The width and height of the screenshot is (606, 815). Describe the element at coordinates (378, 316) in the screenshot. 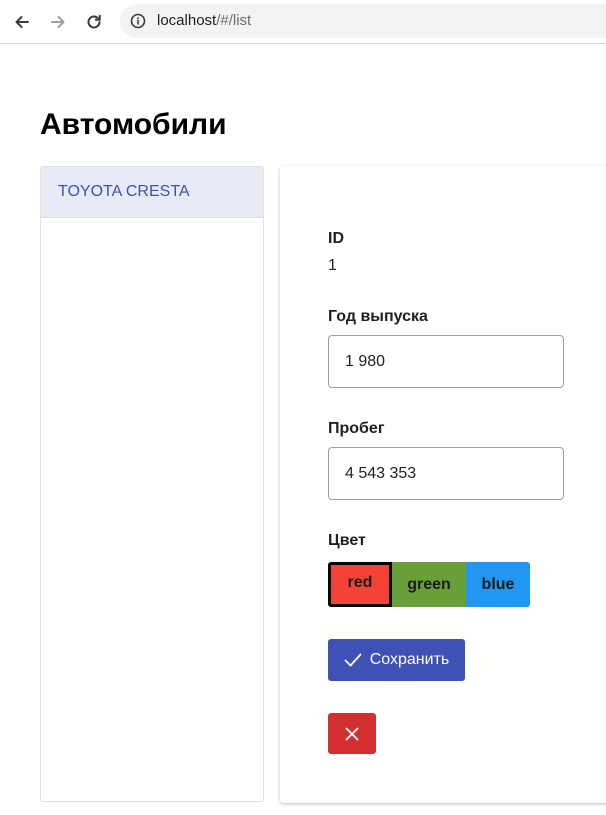

I see `year-label: Год выпуска` at that location.